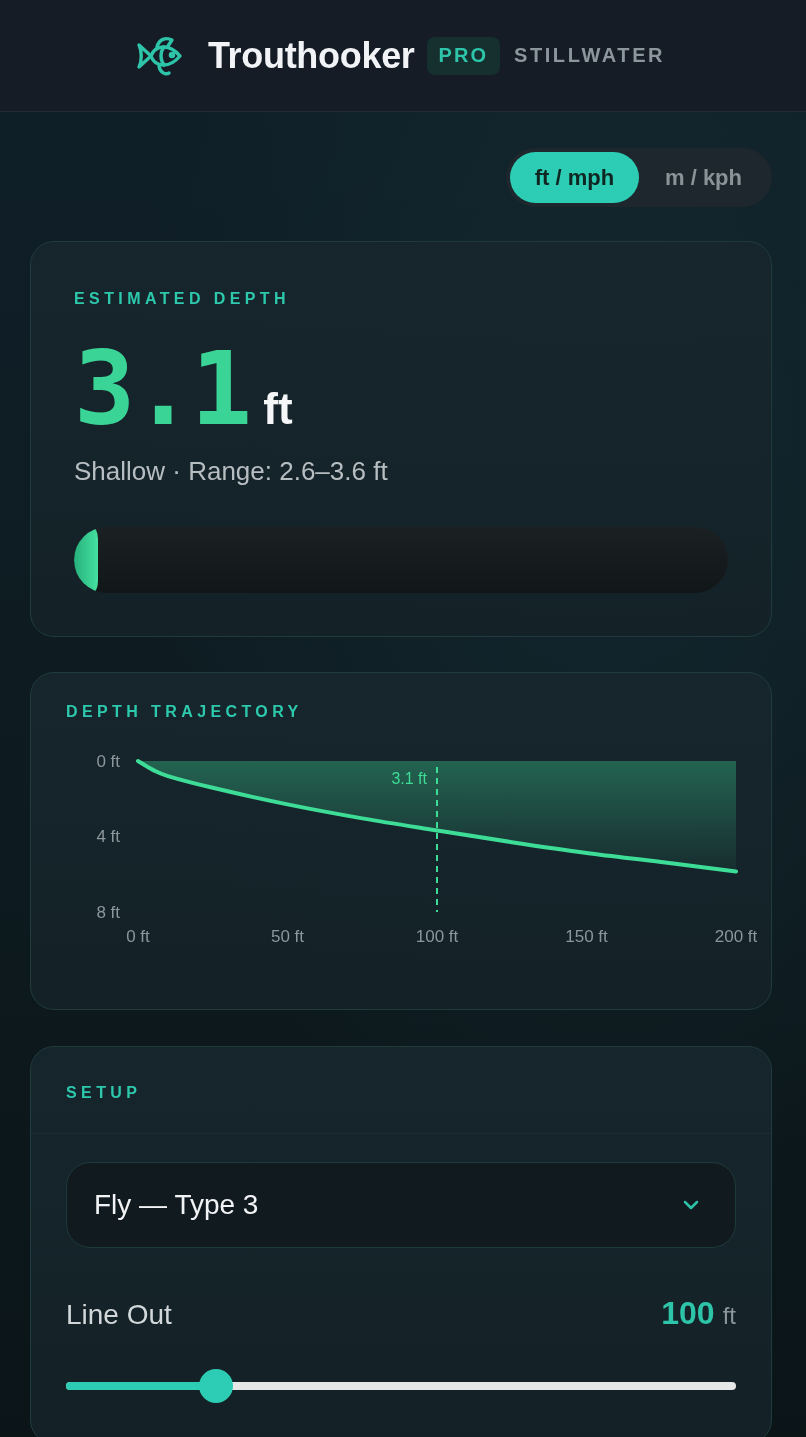 The width and height of the screenshot is (806, 1437). I want to click on x-axis-label: 200 ft, so click(736, 936).